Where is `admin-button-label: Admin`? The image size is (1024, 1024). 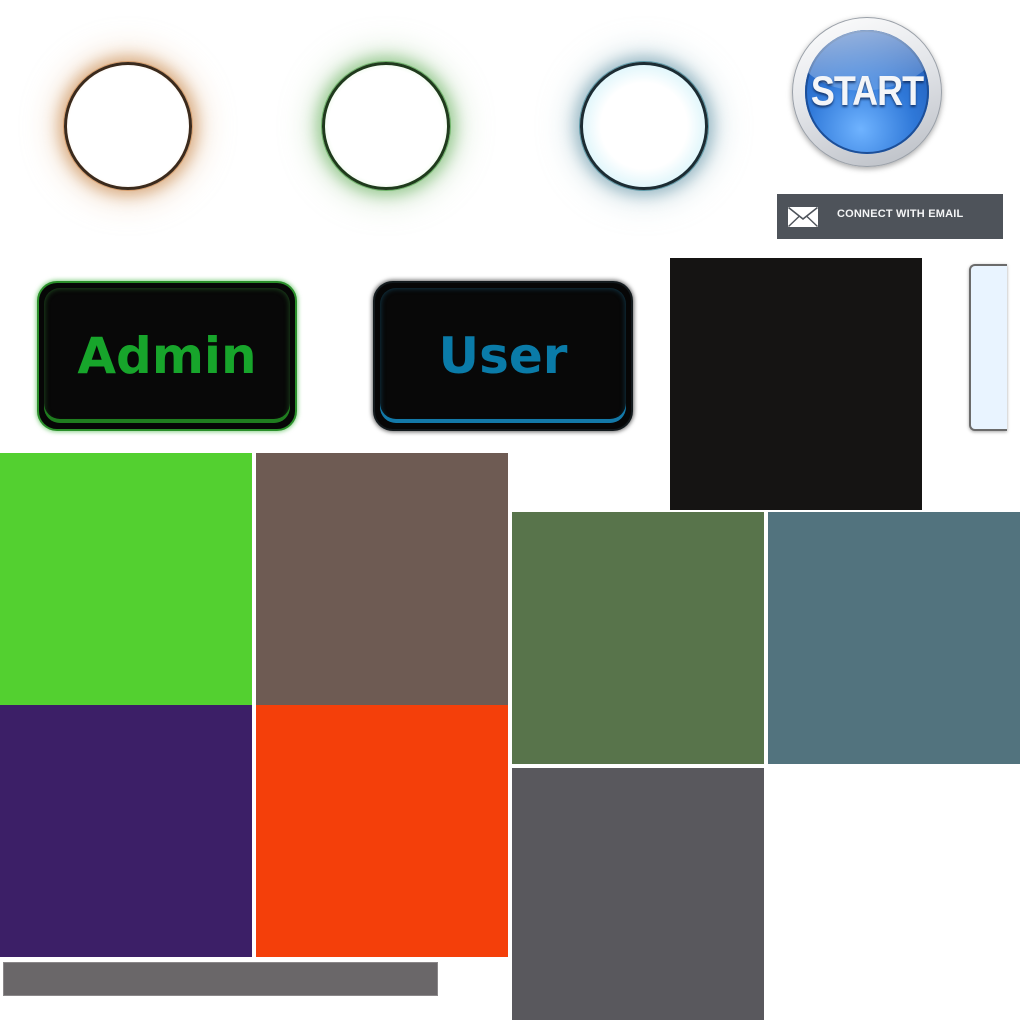
admin-button-label: Admin is located at coordinates (167, 356).